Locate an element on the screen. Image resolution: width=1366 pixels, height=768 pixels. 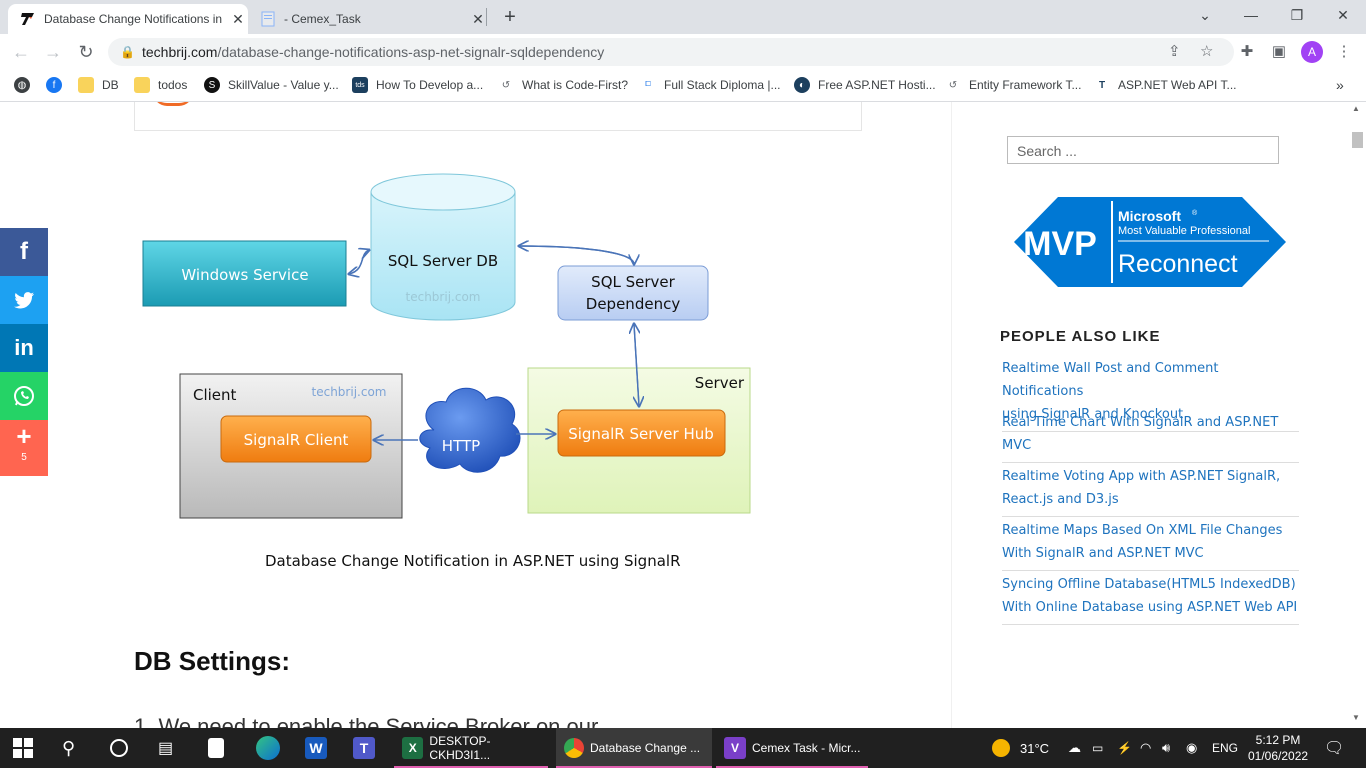
svg-text: SignalR Client is located at coordinates (296, 440).